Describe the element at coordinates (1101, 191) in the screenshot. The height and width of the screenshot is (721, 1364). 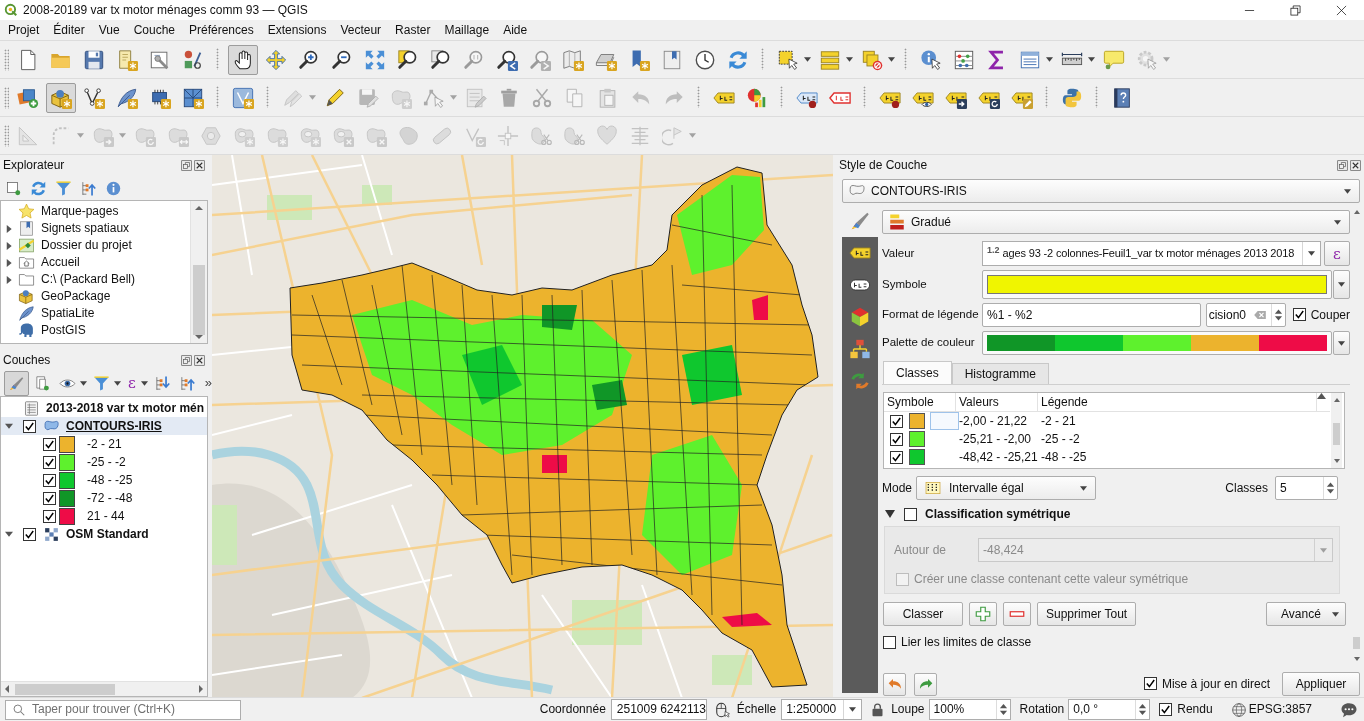
I see `layer-combo: CONTOURS-IRIS` at that location.